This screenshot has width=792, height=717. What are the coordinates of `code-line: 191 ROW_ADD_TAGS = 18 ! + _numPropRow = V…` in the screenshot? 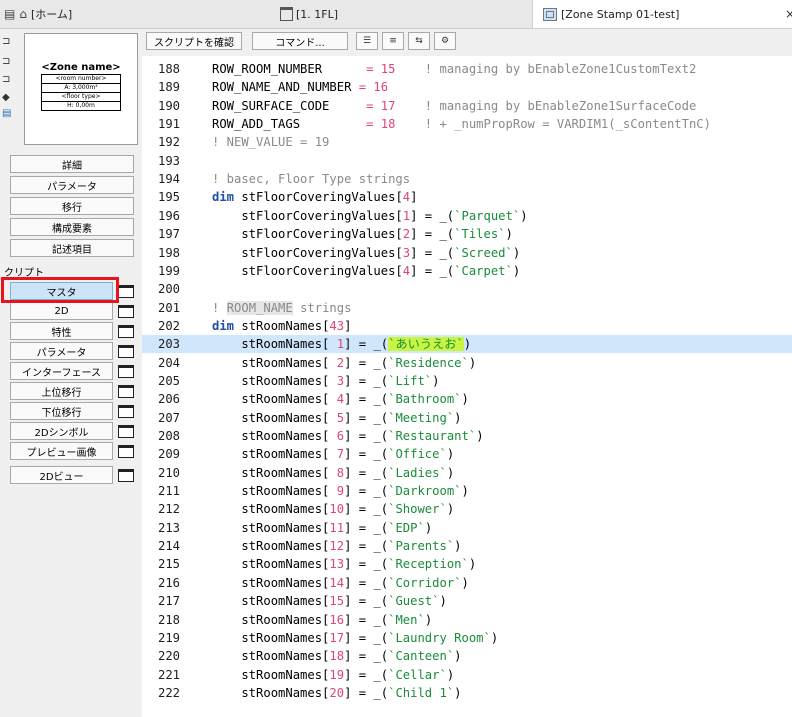 It's located at (467, 124).